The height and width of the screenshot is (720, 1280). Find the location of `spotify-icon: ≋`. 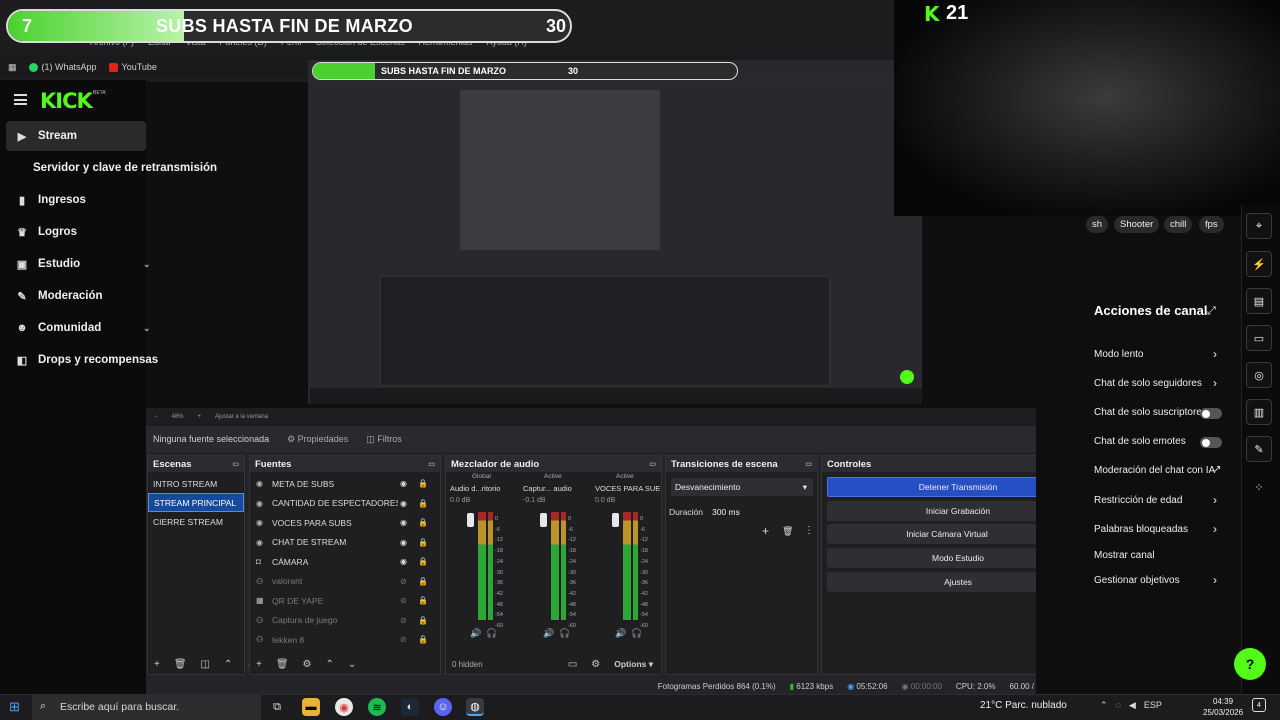

spotify-icon: ≋ is located at coordinates (377, 707).